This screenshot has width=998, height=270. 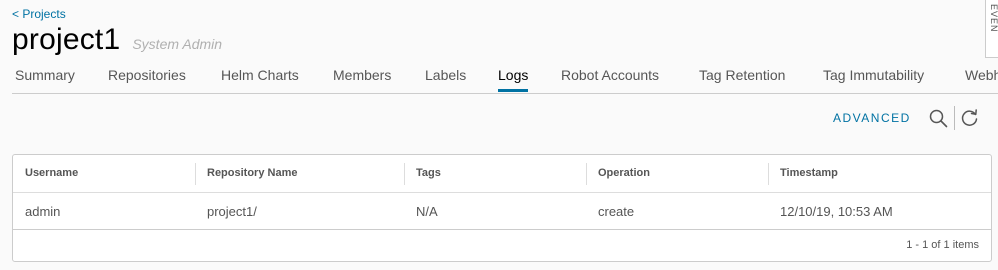 What do you see at coordinates (428, 173) in the screenshot?
I see `column-header-tags: Tags` at bounding box center [428, 173].